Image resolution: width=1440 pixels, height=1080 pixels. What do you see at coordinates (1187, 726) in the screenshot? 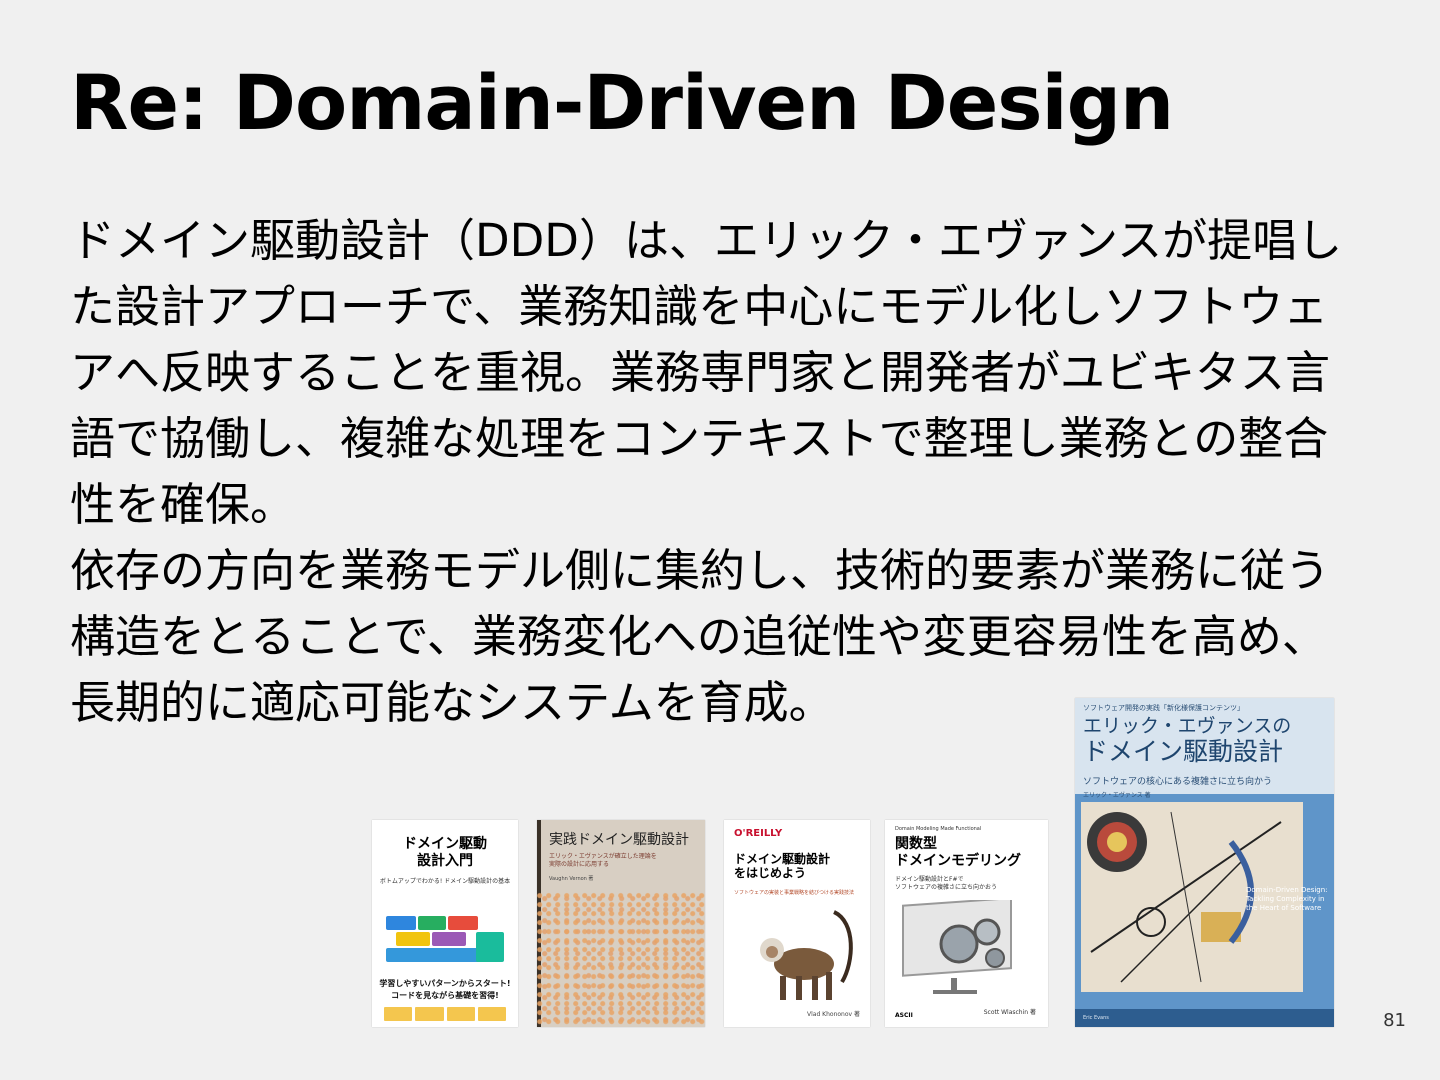
I see `book-title-line-1: エリック・エヴァンスの` at bounding box center [1187, 726].